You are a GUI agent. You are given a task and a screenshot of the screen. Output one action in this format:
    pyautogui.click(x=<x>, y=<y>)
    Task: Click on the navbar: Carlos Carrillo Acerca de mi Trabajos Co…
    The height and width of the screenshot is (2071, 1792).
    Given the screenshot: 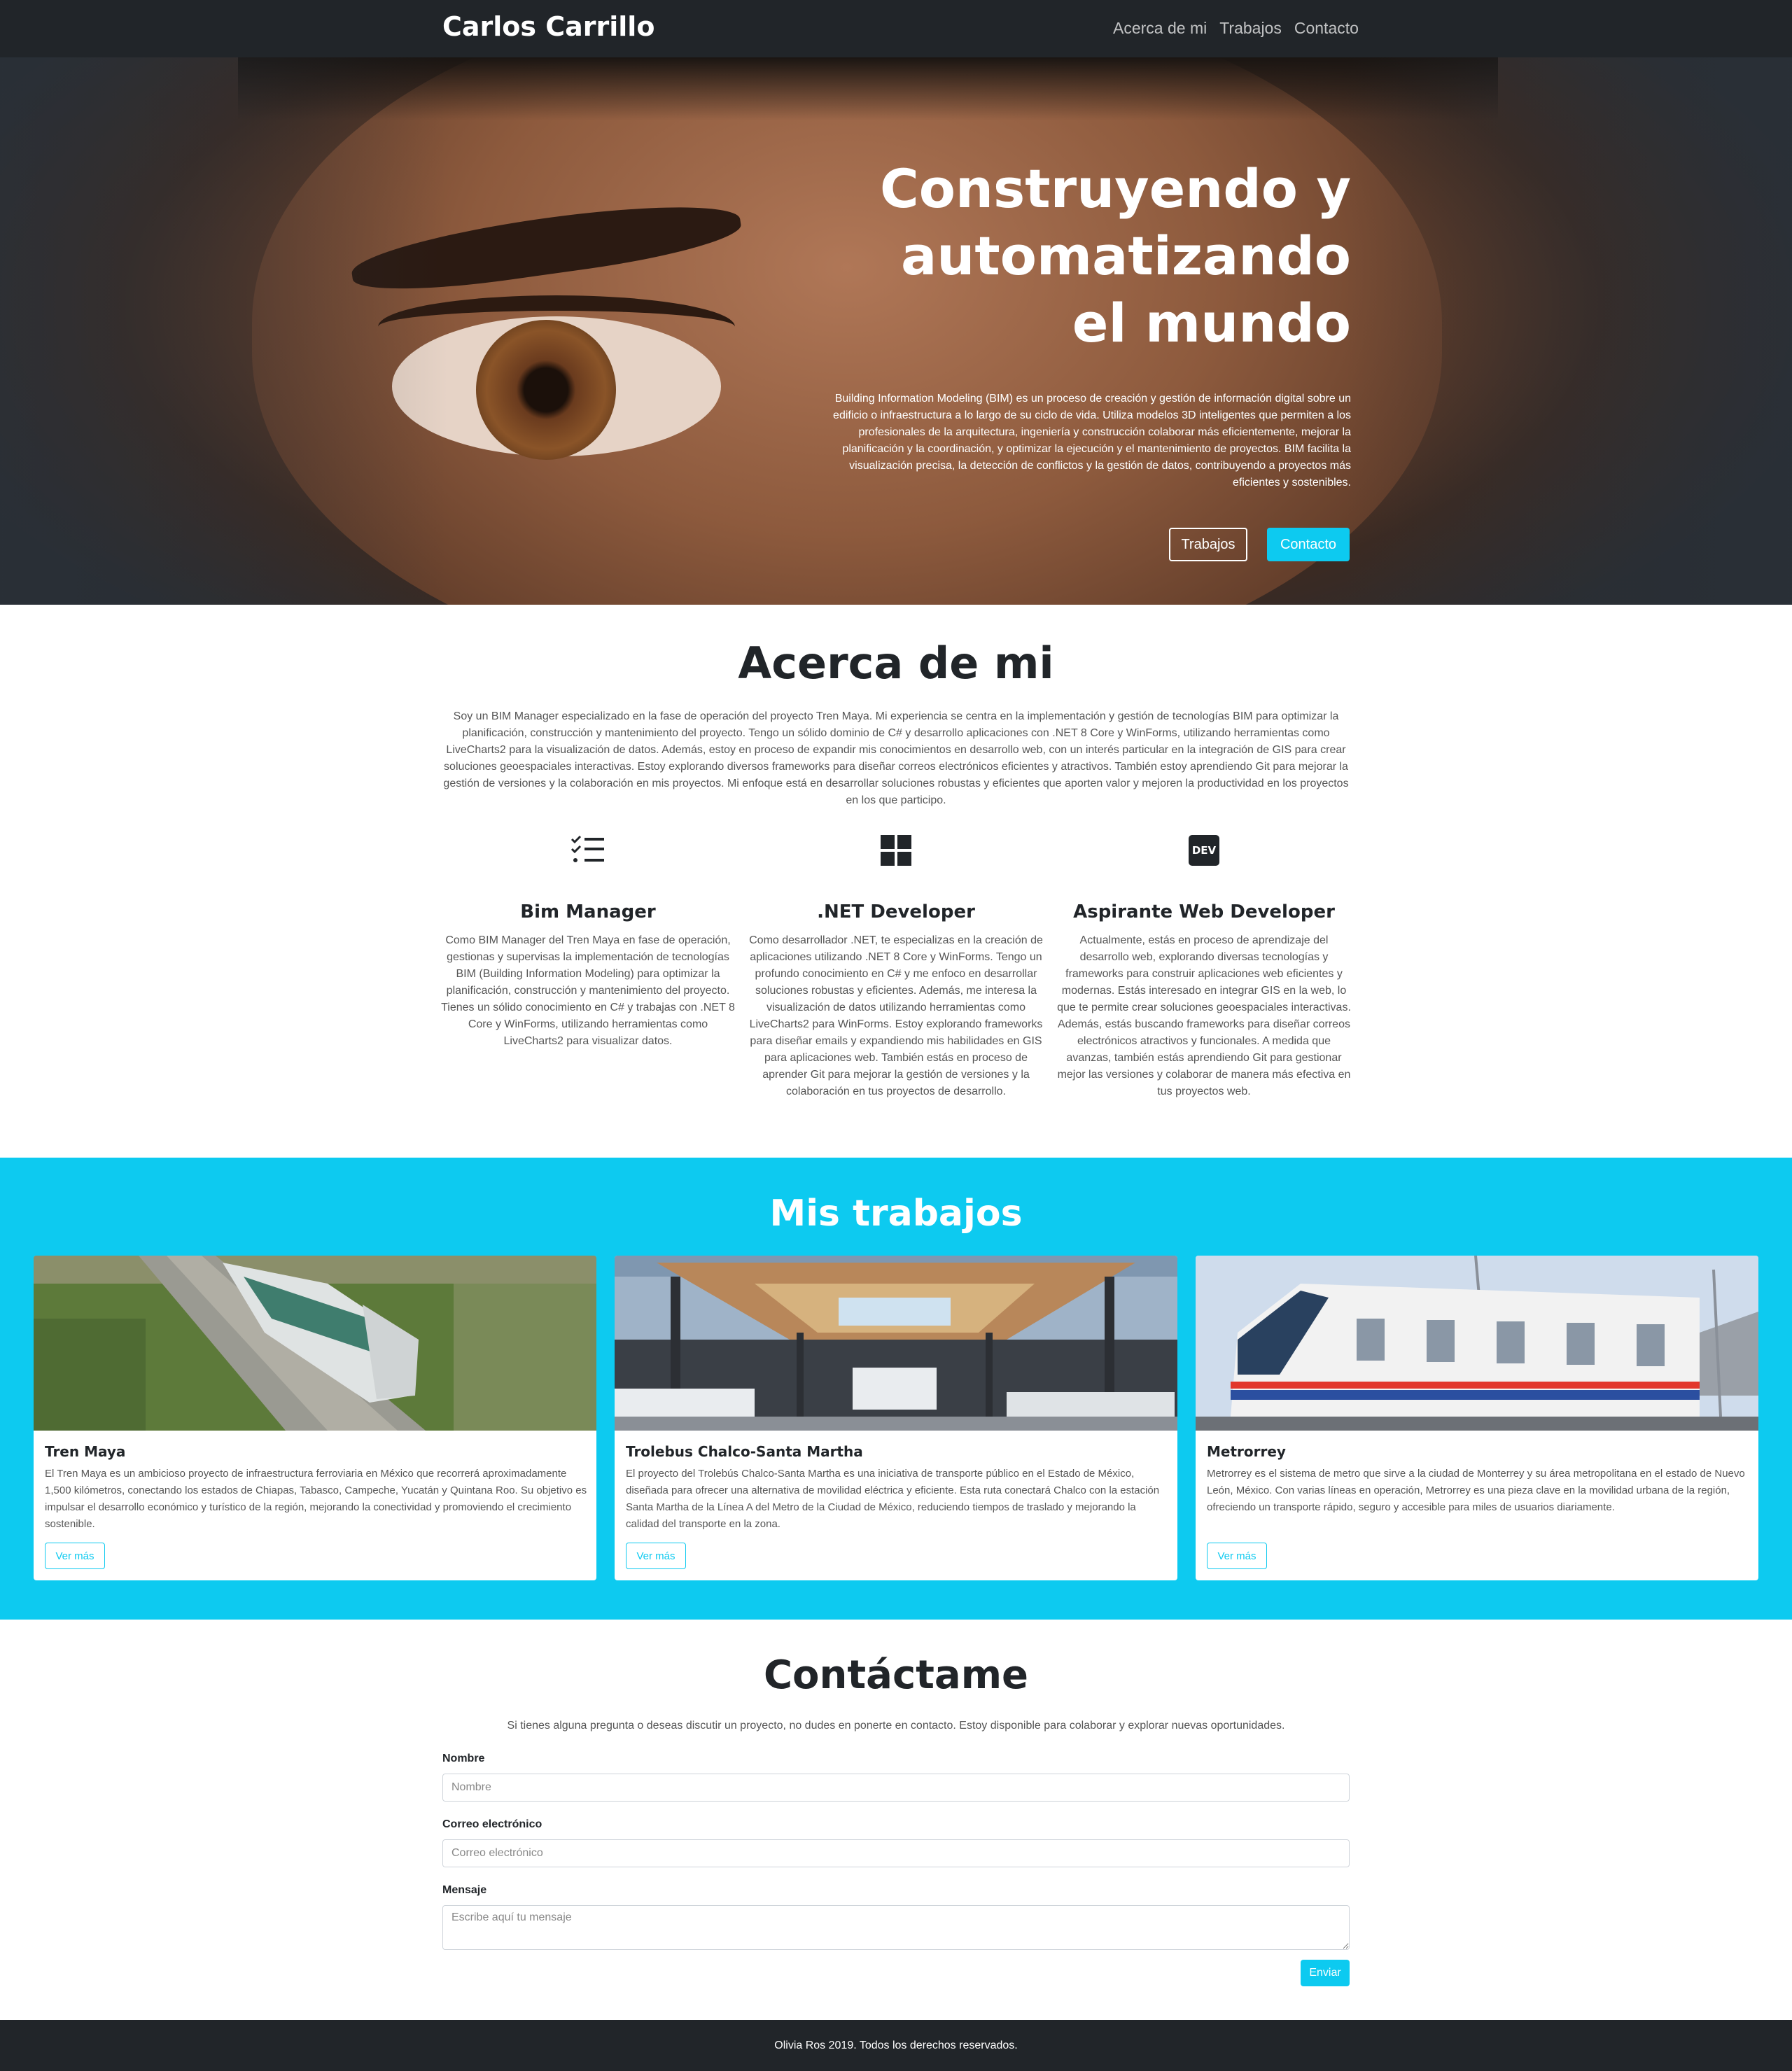 What is the action you would take?
    pyautogui.click(x=896, y=29)
    